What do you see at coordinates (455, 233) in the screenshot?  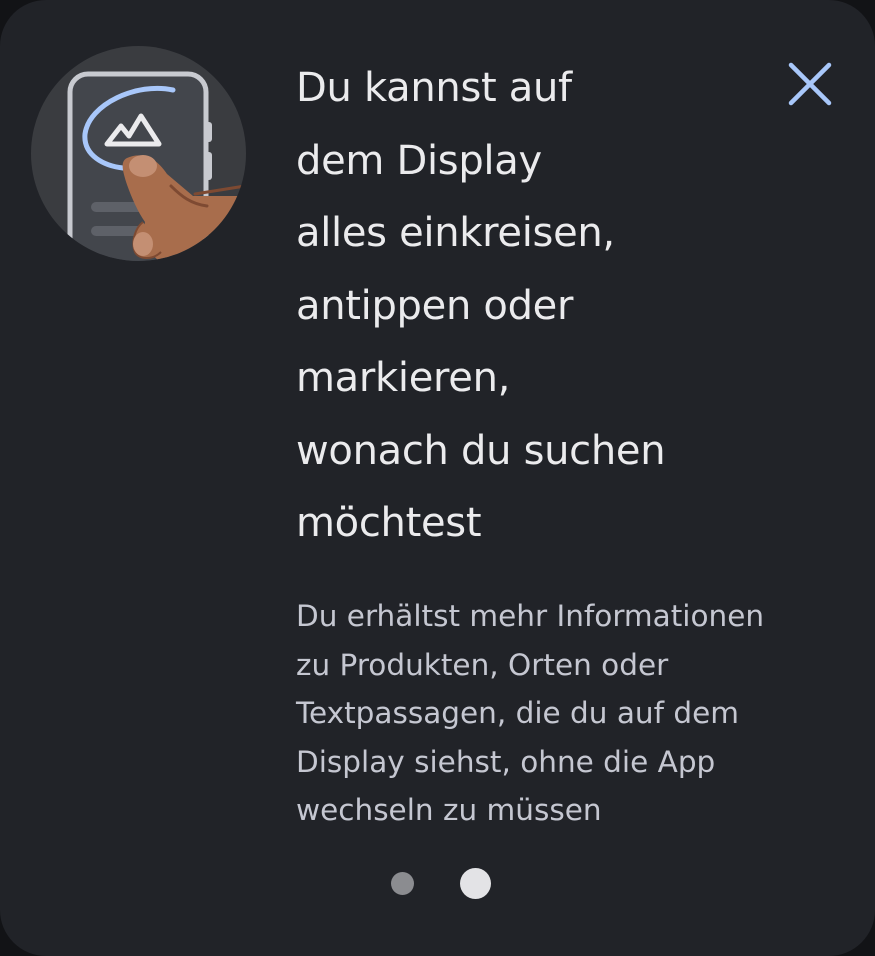 I see `title-line: alles einkreisen,` at bounding box center [455, 233].